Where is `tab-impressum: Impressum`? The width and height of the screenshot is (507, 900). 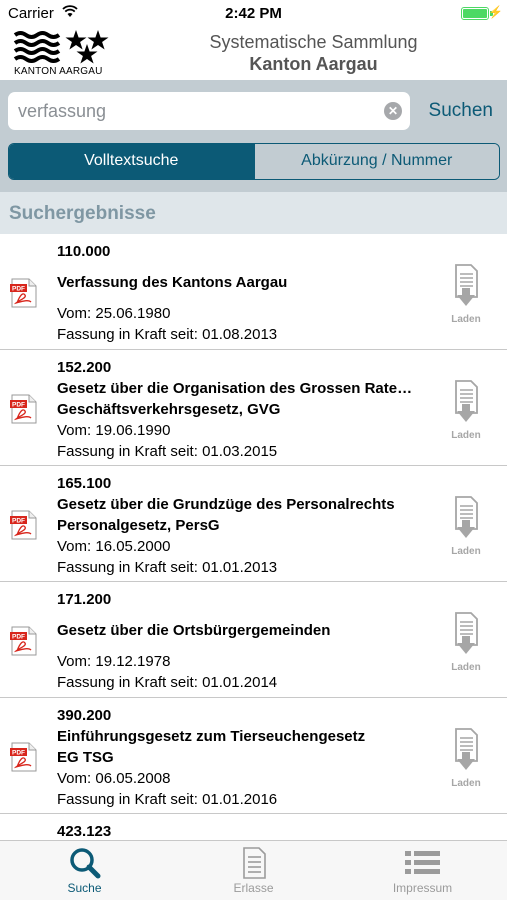
tab-impressum: Impressum is located at coordinates (422, 870).